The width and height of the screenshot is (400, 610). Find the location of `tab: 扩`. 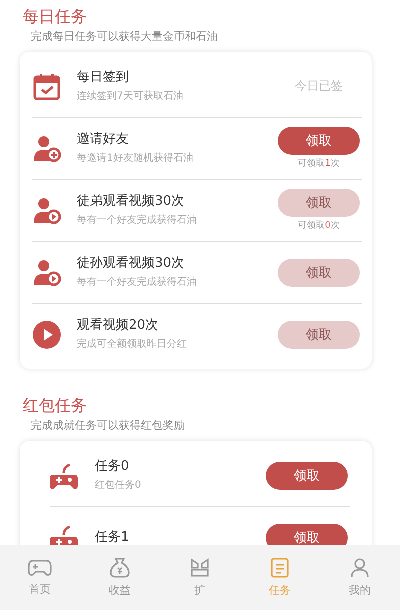

tab: 扩 is located at coordinates (200, 577).